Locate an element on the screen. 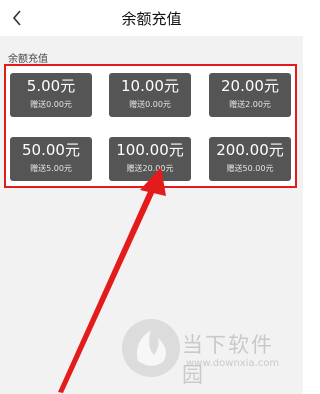 This screenshot has height=394, width=320. watermark-url: www.downxia.com is located at coordinates (233, 363).